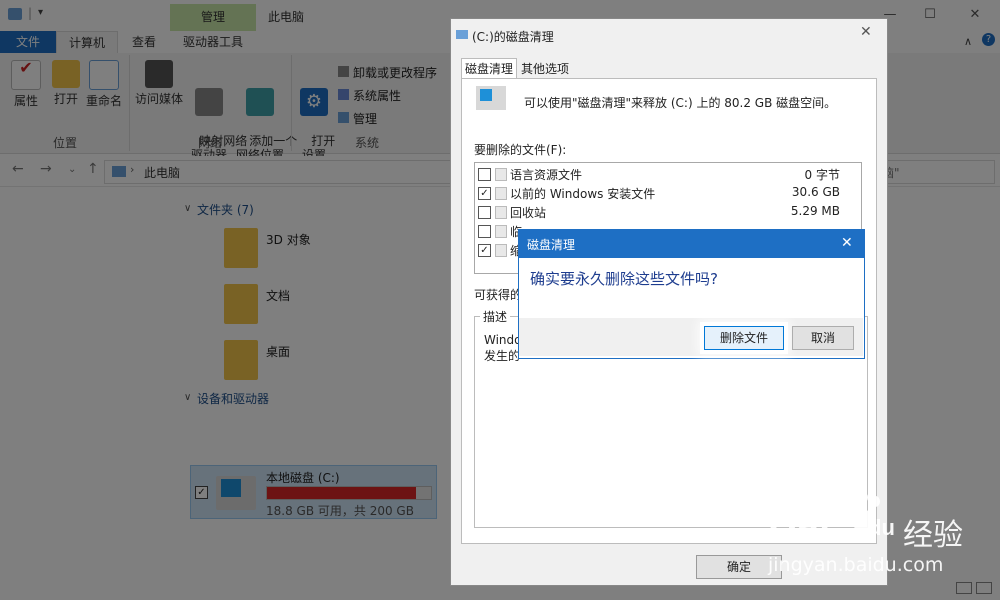 Image resolution: width=1000 pixels, height=600 pixels. What do you see at coordinates (799, 524) in the screenshot?
I see `watermark-brand-bai: Bai` at bounding box center [799, 524].